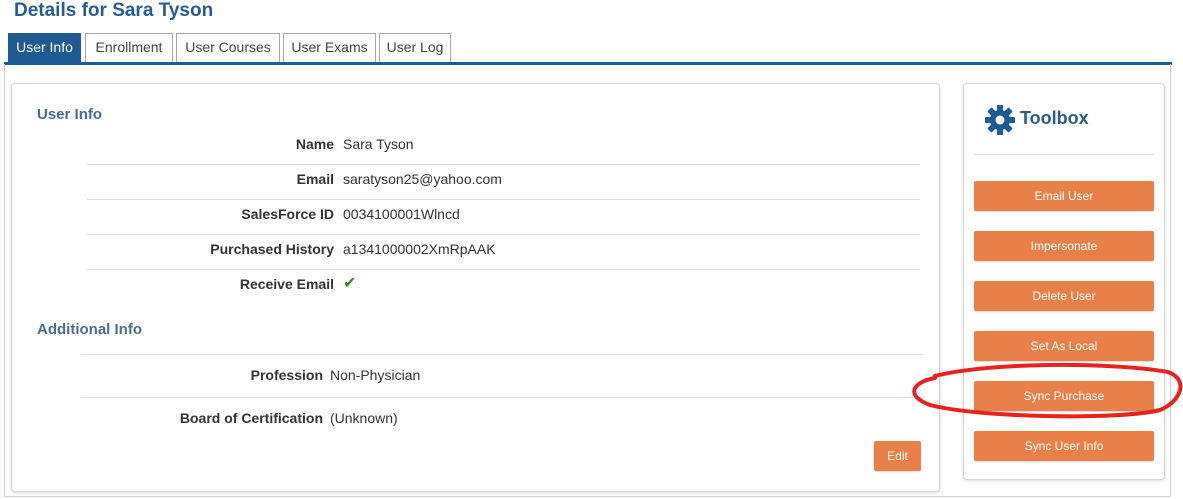 The width and height of the screenshot is (1183, 499). I want to click on tab-user-exams: User Exams, so click(329, 47).